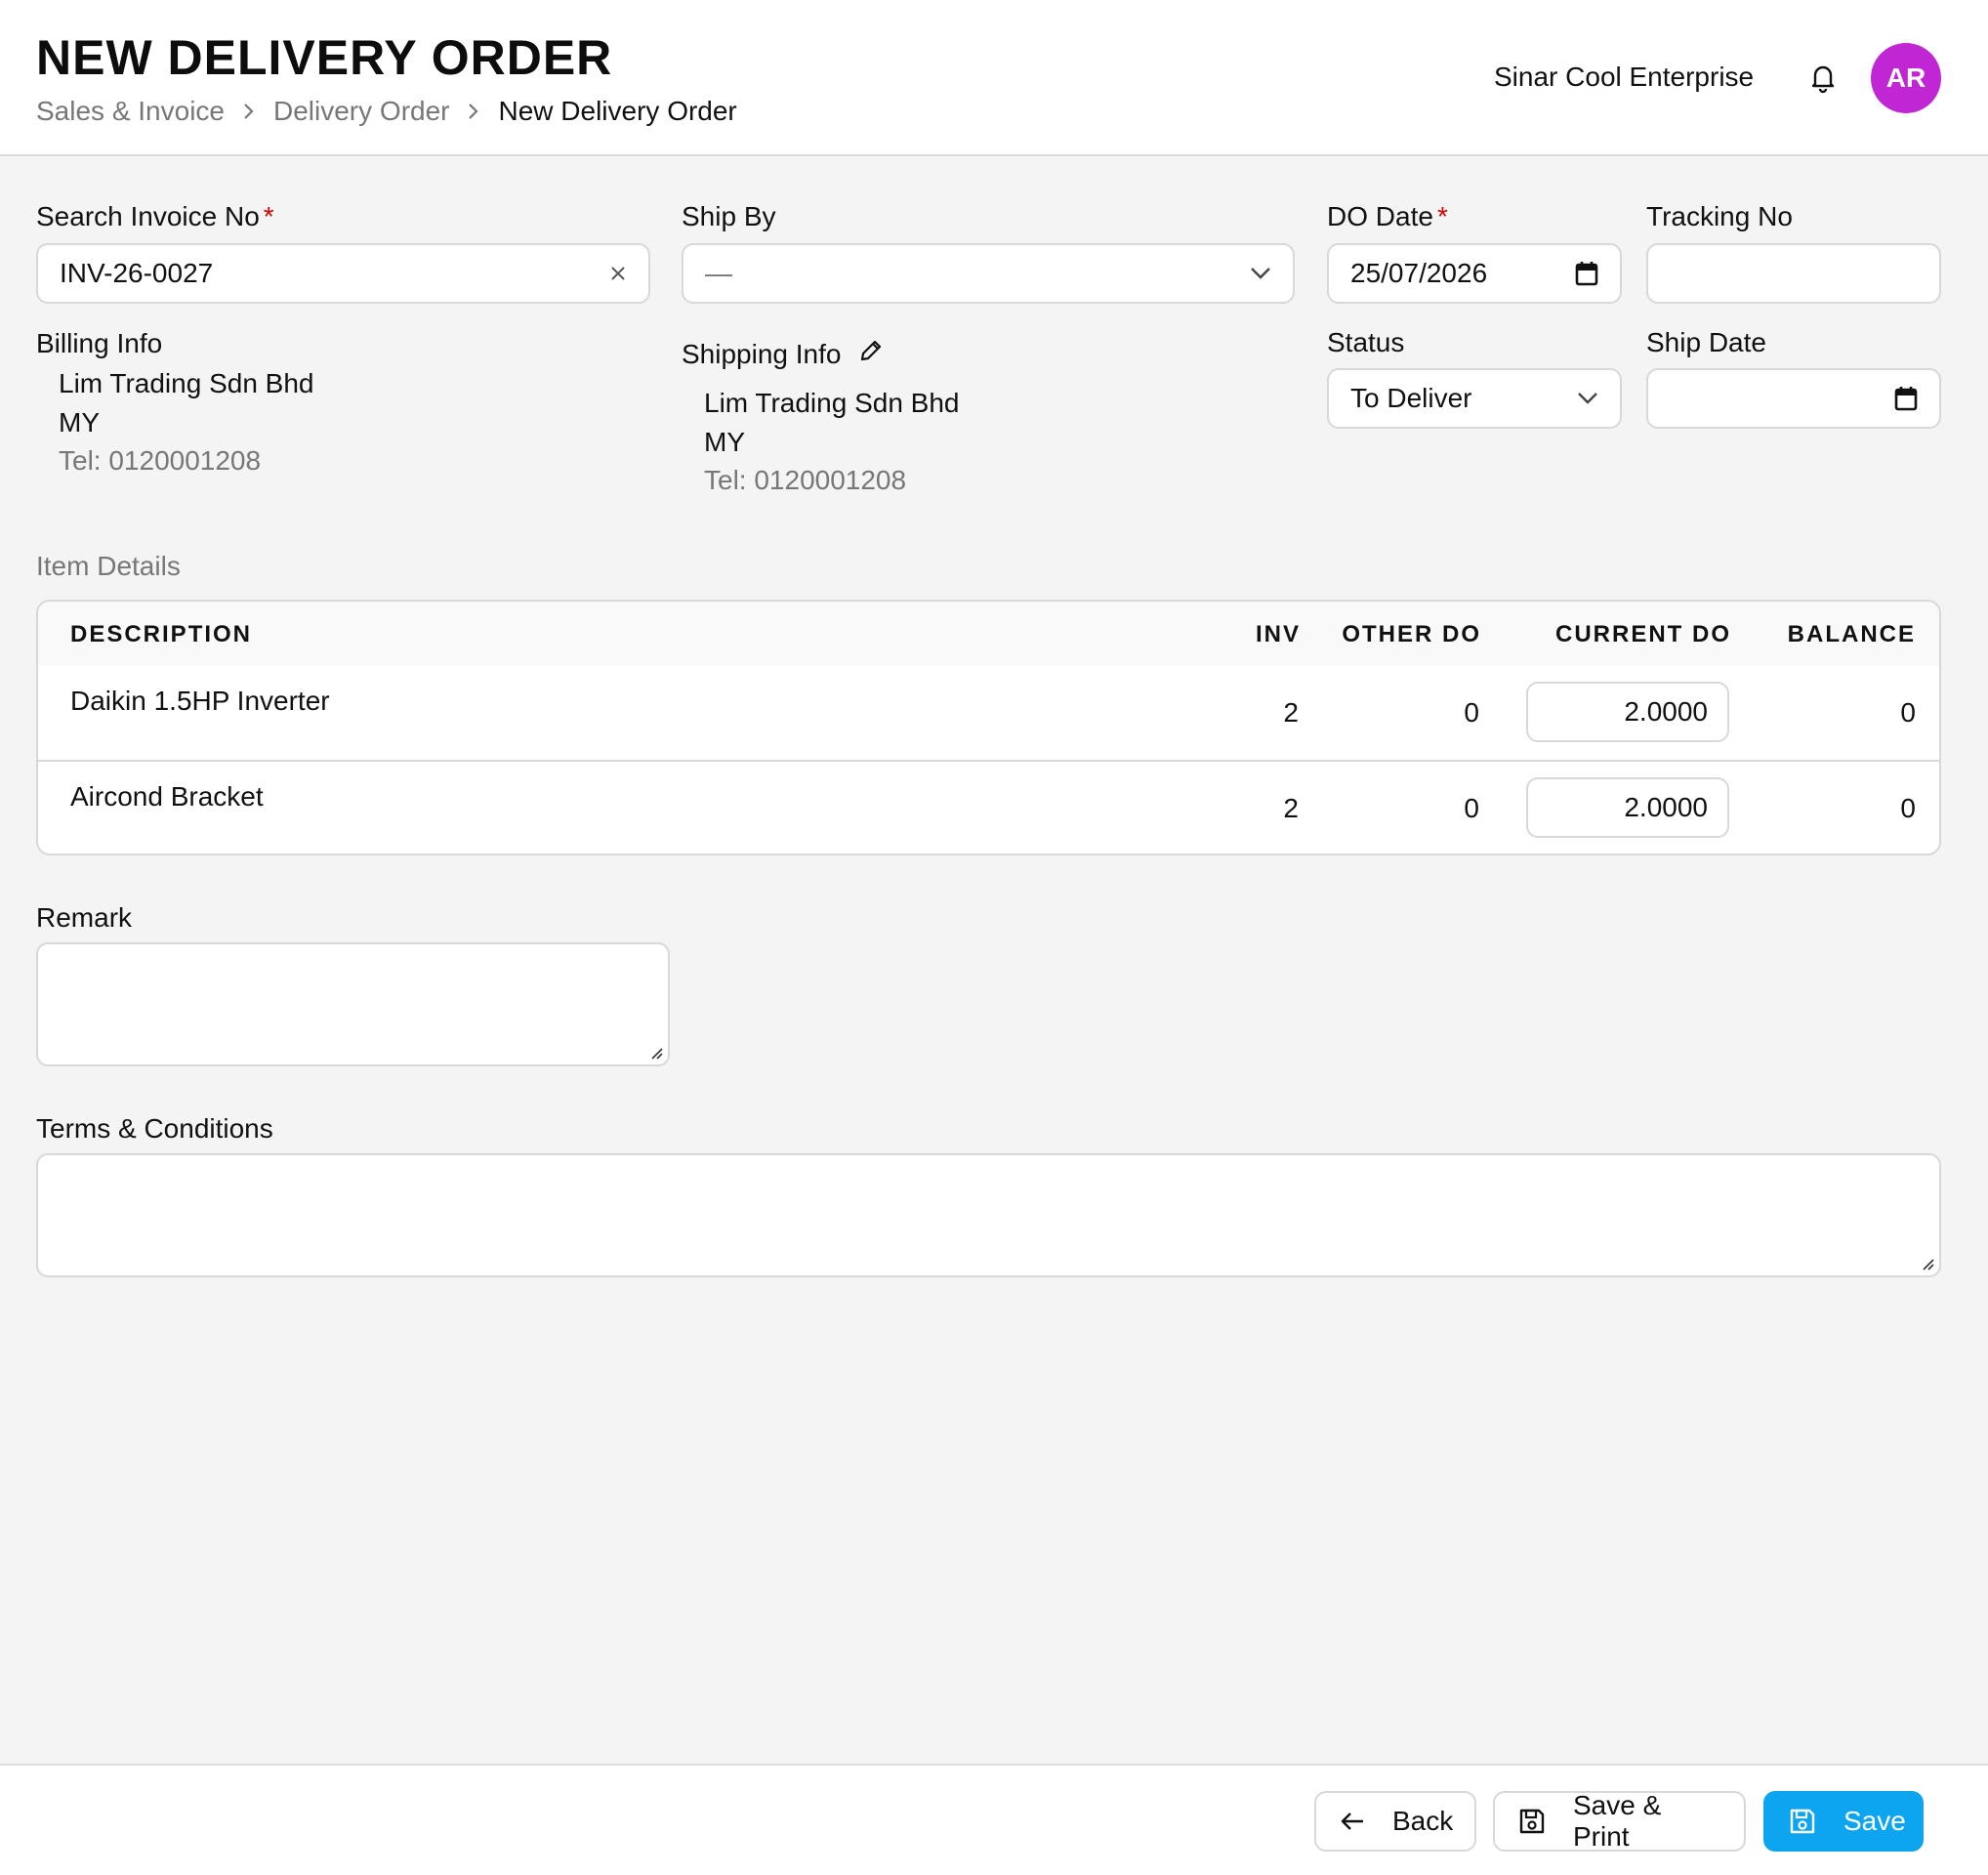 The image size is (1988, 1875). I want to click on ship-date-input, so click(1793, 398).